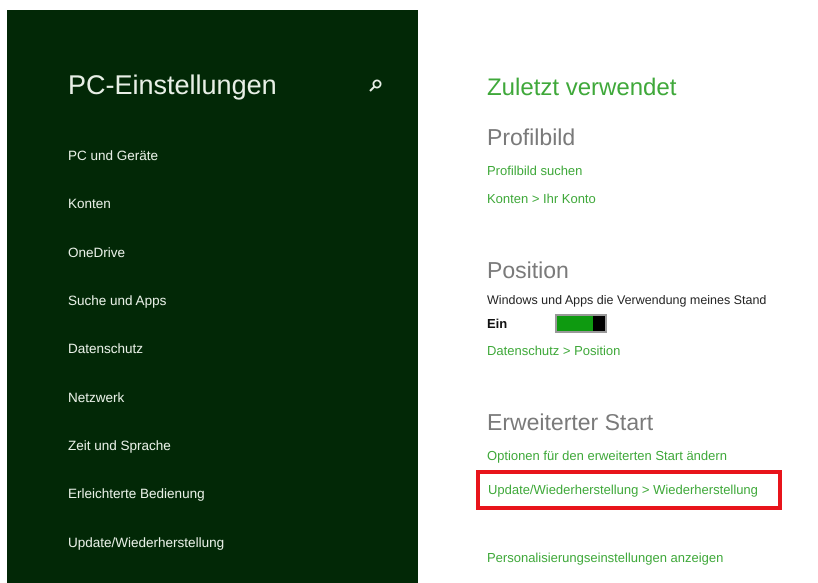  What do you see at coordinates (225, 268) in the screenshot?
I see `sidebar-item: OneDrive` at bounding box center [225, 268].